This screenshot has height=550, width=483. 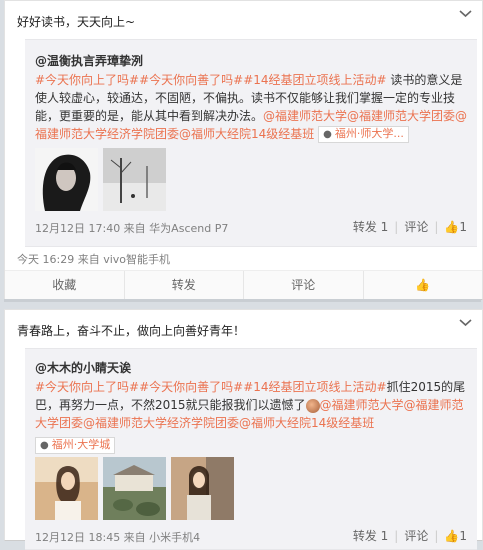 What do you see at coordinates (93, 259) in the screenshot?
I see `post-meta: 今天 16:29 来自 vivo智能手机` at bounding box center [93, 259].